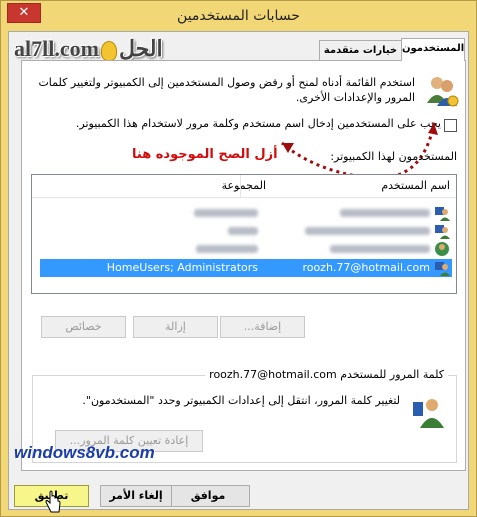 The image size is (477, 517). I want to click on user-key-icon, so click(428, 413).